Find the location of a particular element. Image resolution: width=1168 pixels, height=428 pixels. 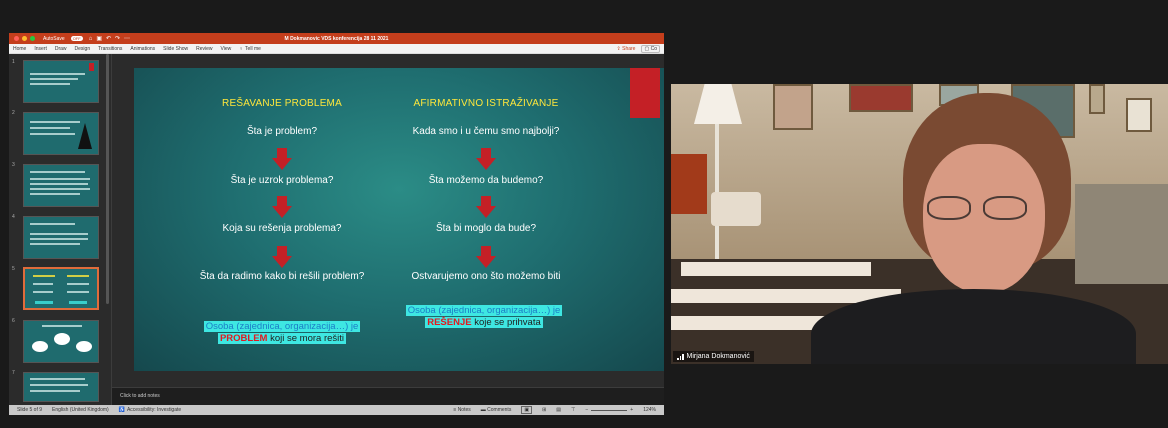

thumb-number: 6 is located at coordinates (13, 321).